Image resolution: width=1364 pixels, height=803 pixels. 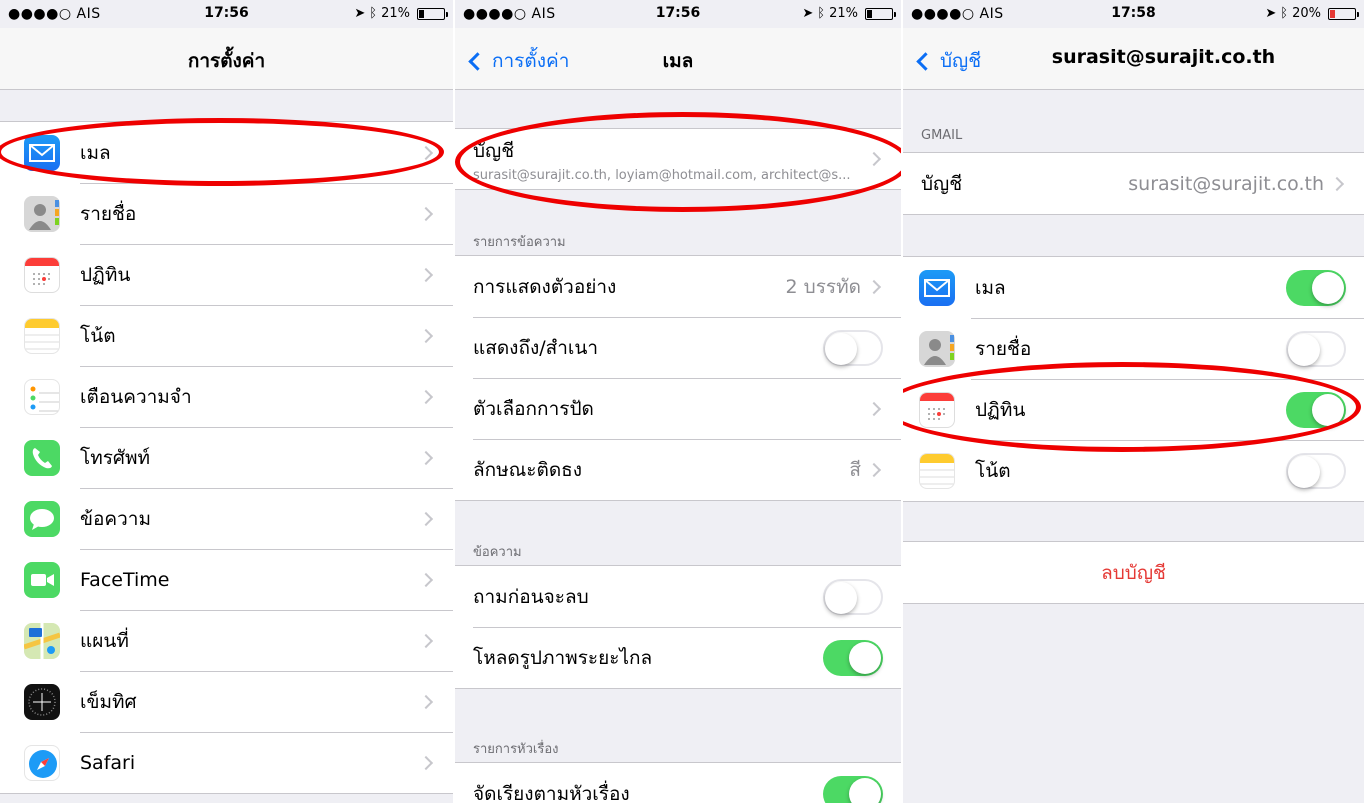 I want to click on delete-account-label: ลบบัญชี, so click(x=1133, y=572).